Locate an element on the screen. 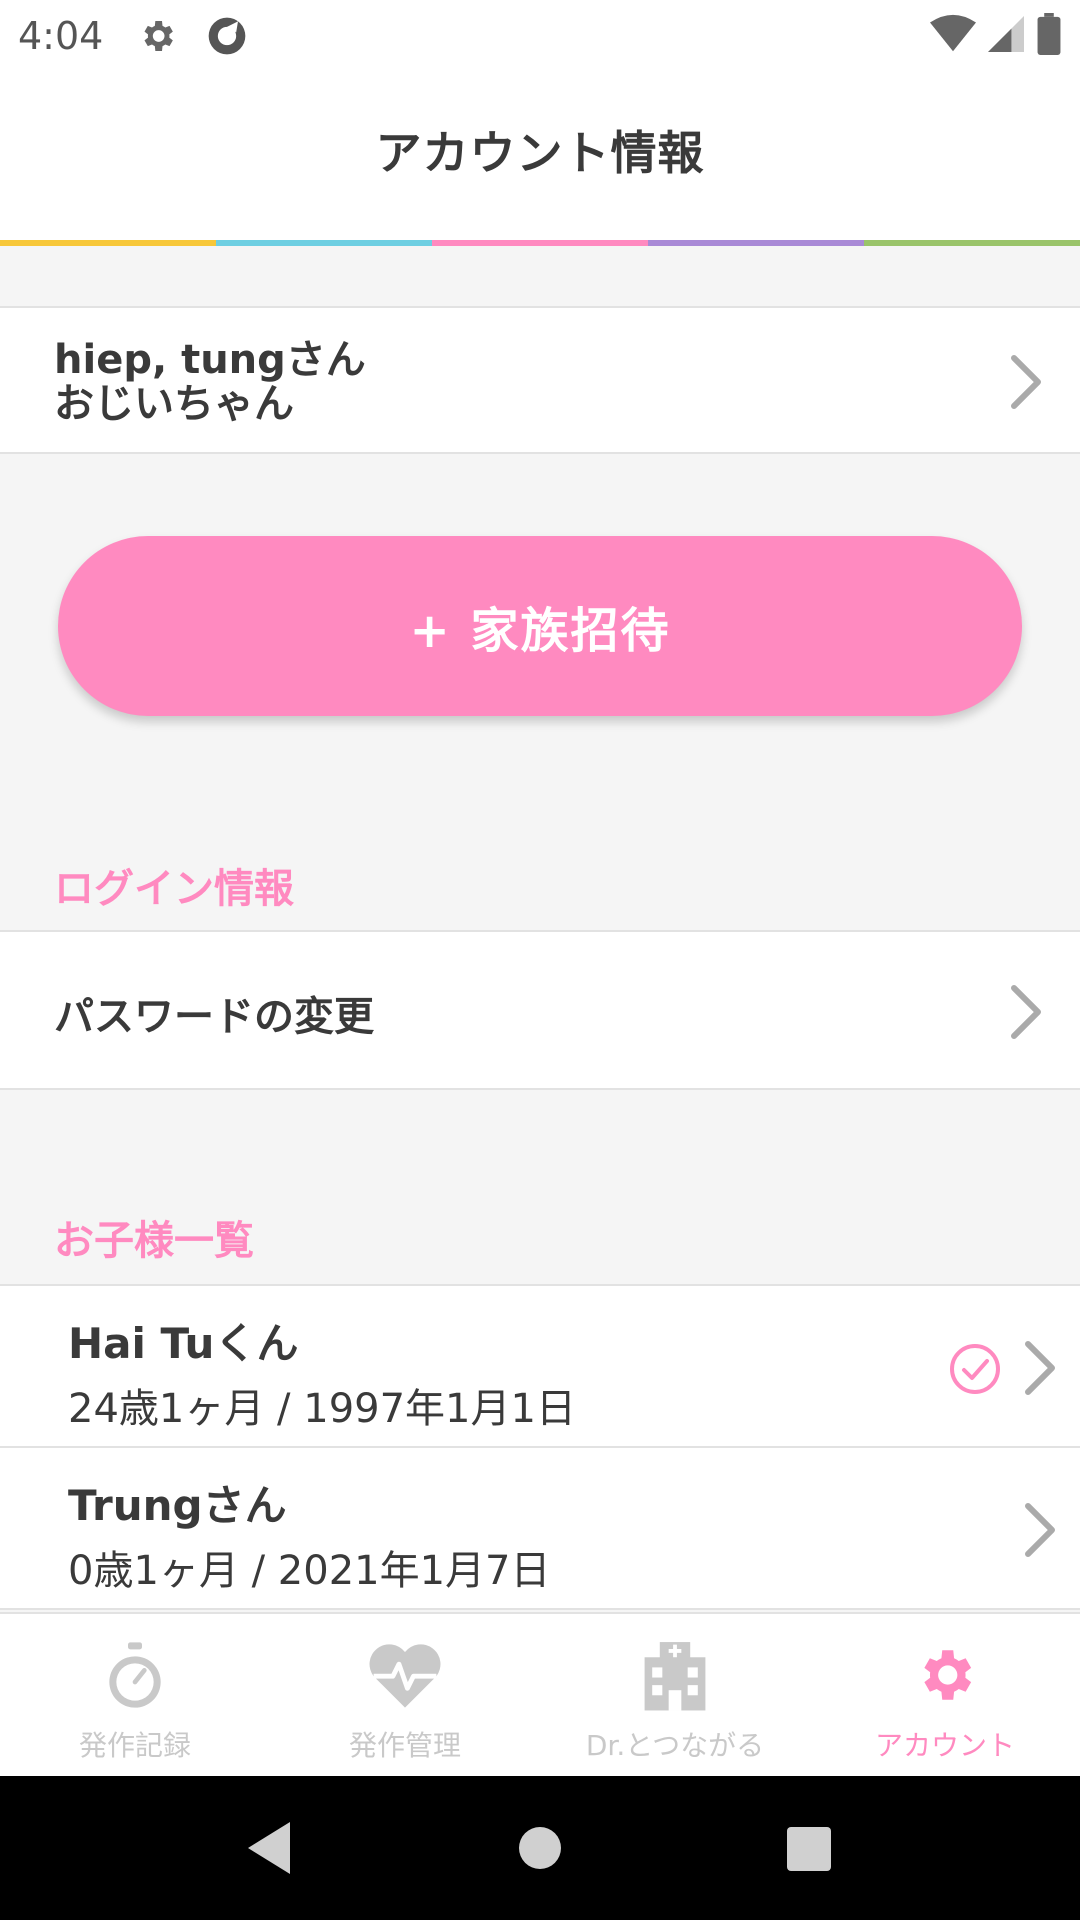 The image size is (1080, 1920). invite-family-button: + 家族招待 is located at coordinates (540, 626).